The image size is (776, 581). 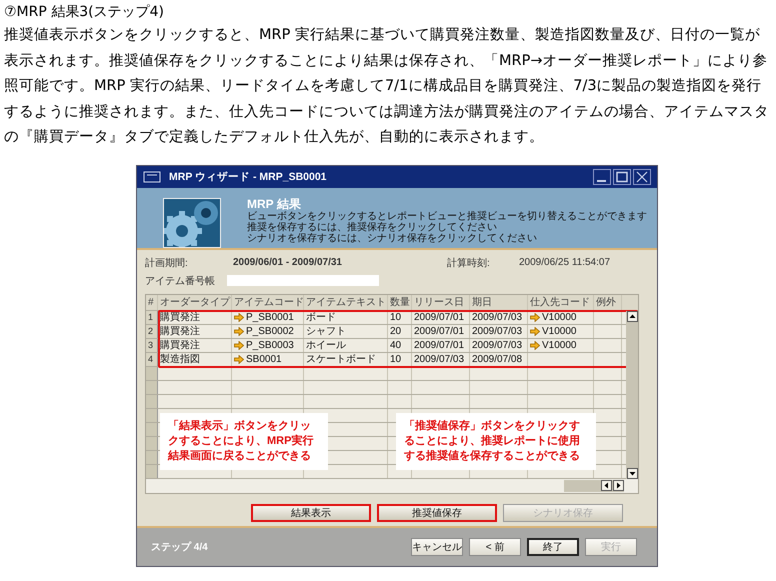 What do you see at coordinates (274, 204) in the screenshot?
I see `banner-title: MRP 結果` at bounding box center [274, 204].